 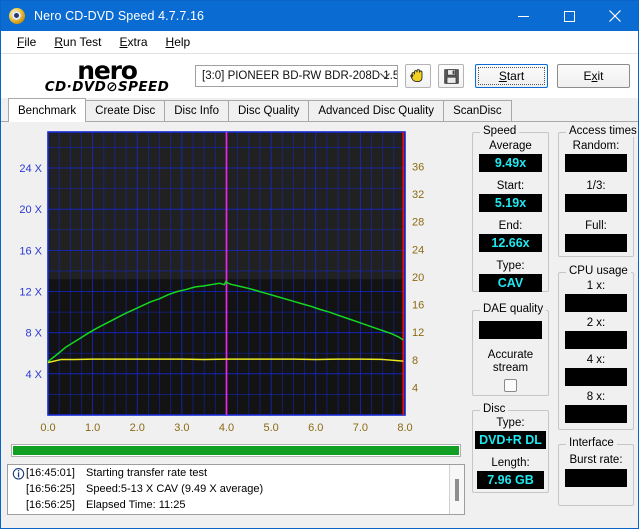 I want to click on log-message: Elapsed Time: 11:25, so click(x=136, y=505).